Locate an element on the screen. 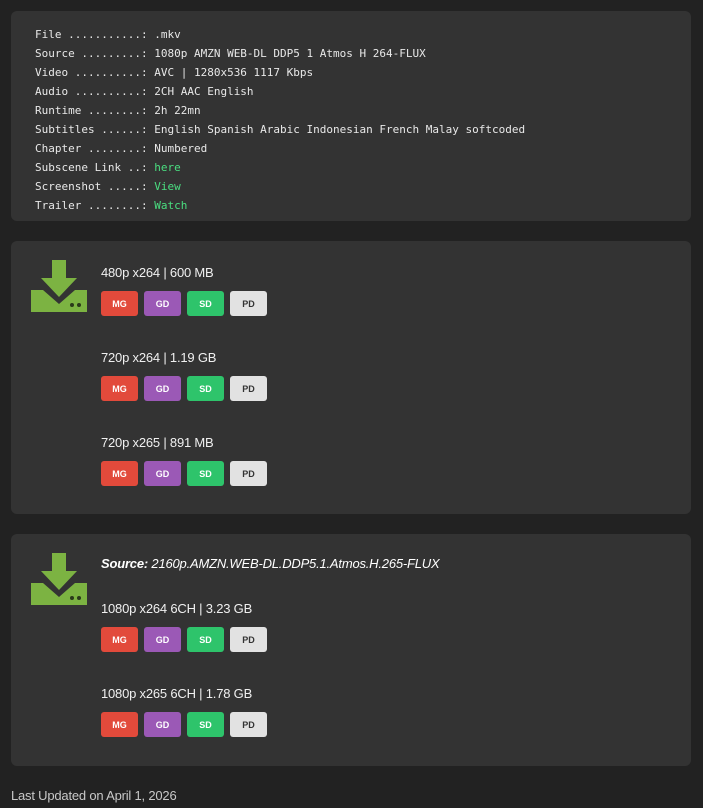  quality-720p-x264: 720p x264 | 1.19 GB MG GD SD PD is located at coordinates (184, 375).